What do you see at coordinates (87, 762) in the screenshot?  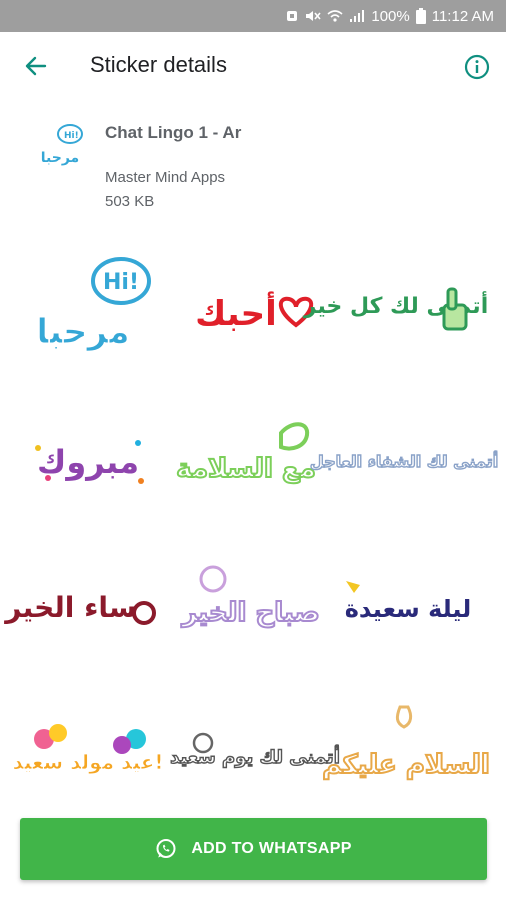 I see `sticker-10-text: عيد مولد سعيد!` at bounding box center [87, 762].